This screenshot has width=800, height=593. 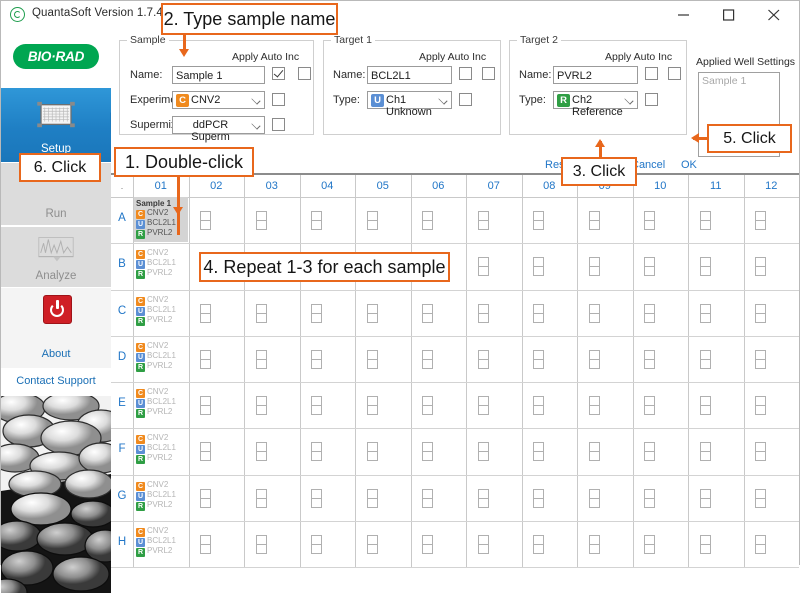 I want to click on plate-well-B12, so click(x=772, y=266).